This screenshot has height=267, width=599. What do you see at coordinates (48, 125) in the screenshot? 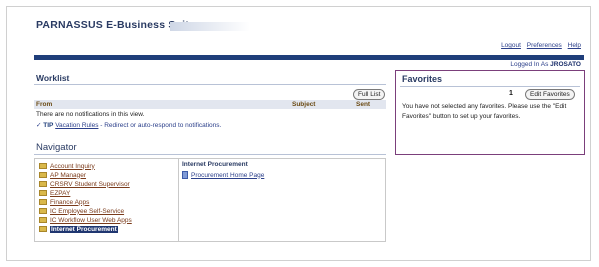
I see `tip-label: TIP` at bounding box center [48, 125].